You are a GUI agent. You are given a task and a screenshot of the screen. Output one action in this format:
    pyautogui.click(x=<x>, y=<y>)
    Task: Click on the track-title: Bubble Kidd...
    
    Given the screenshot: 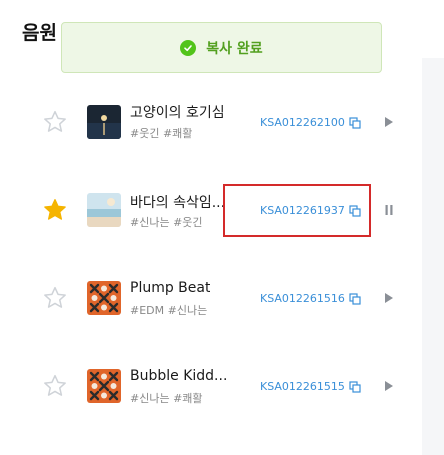 What is the action you would take?
    pyautogui.click(x=178, y=376)
    